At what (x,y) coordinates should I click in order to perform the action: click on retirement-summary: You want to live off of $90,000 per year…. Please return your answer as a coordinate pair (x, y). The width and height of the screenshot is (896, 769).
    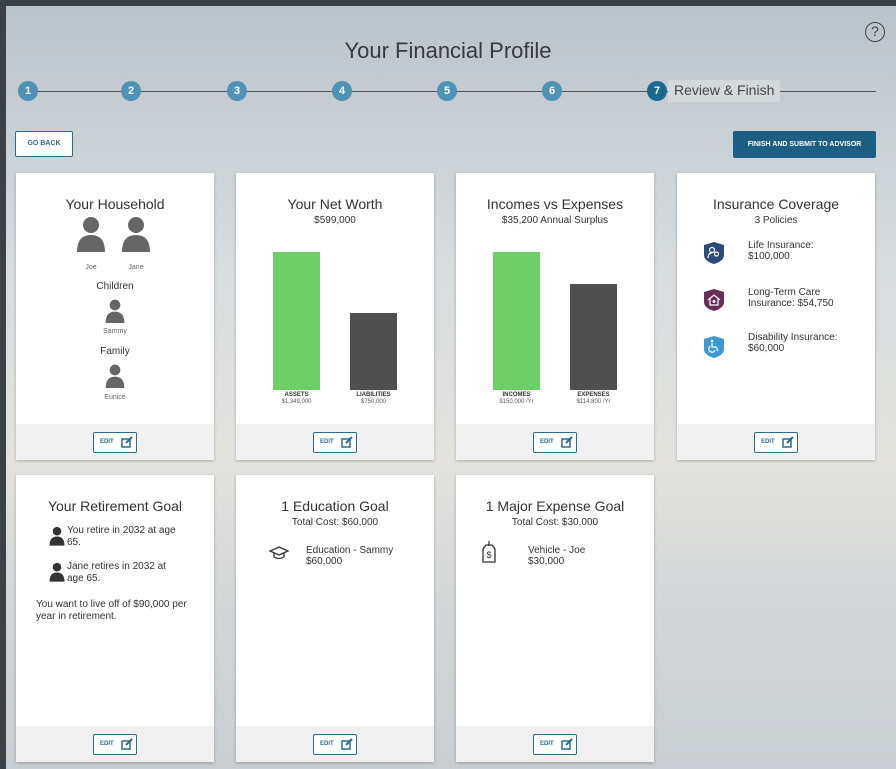
    Looking at the image, I should click on (111, 610).